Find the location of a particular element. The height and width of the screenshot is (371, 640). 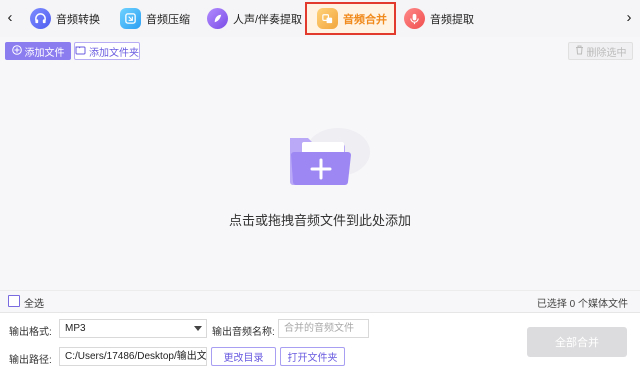

tab-label: 音频合并 is located at coordinates (365, 19).